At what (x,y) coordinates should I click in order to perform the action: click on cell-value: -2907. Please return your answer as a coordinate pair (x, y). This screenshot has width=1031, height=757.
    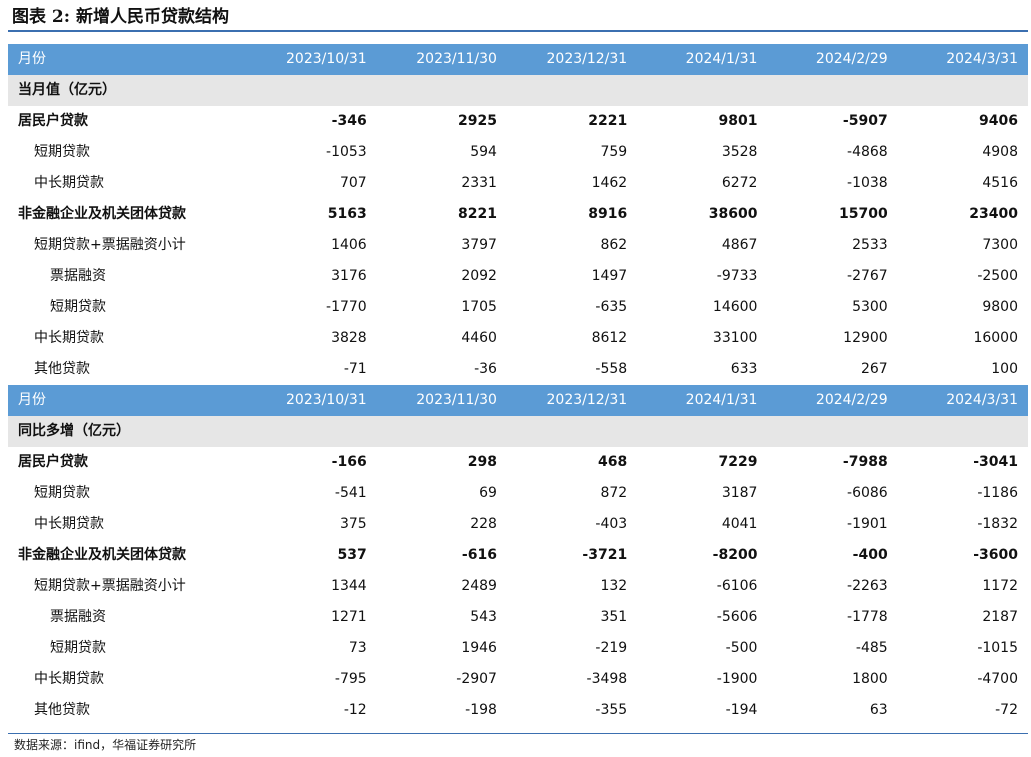
    Looking at the image, I should click on (476, 679).